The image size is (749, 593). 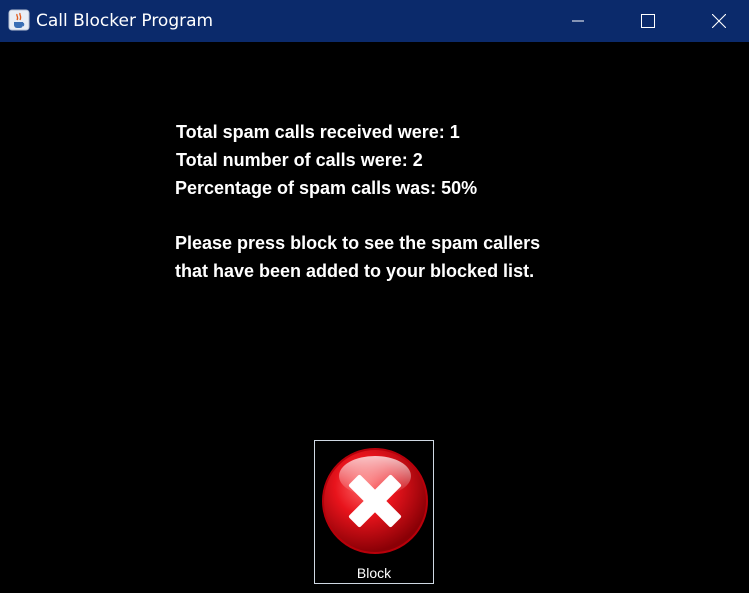 I want to click on close-button, so click(x=719, y=21).